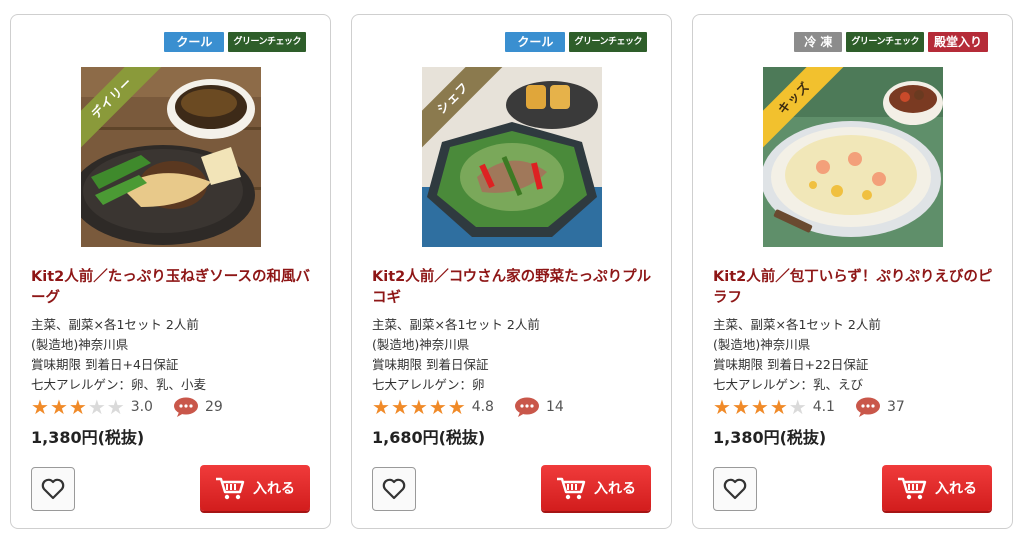  Describe the element at coordinates (429, 437) in the screenshot. I see `product-price: 1,680円(税抜)` at that location.